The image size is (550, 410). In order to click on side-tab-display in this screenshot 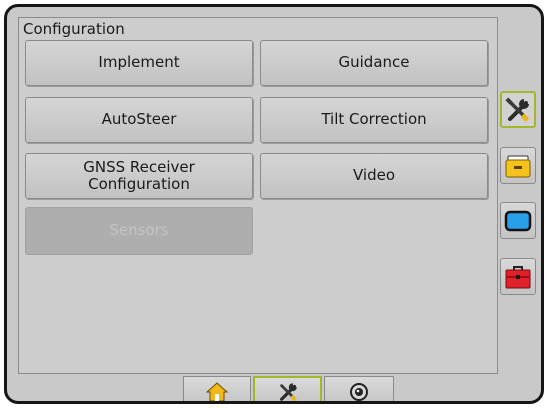, I will do `click(518, 220)`.